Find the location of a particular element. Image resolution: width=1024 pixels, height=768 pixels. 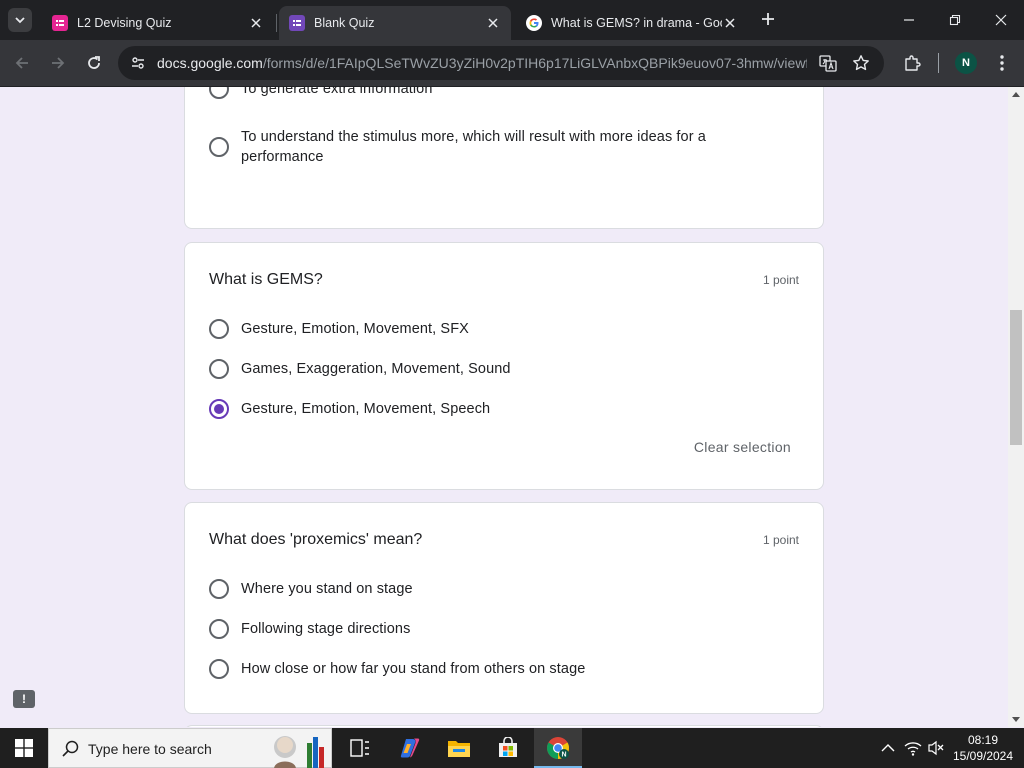

copilot-button is located at coordinates (410, 748).